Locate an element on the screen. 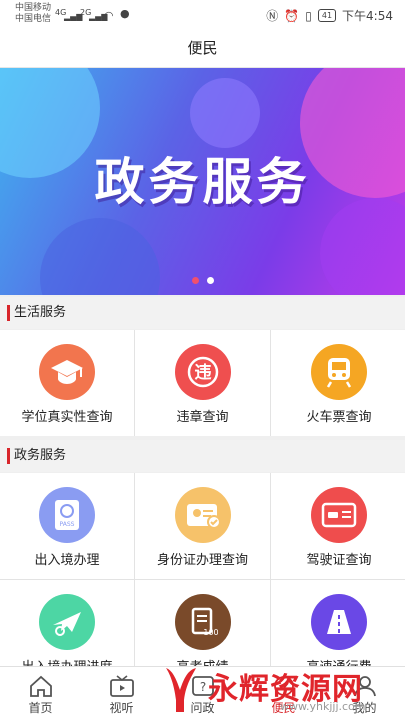 Image resolution: width=405 pixels, height=720 pixels. tab-home: 首页 is located at coordinates (40, 693).